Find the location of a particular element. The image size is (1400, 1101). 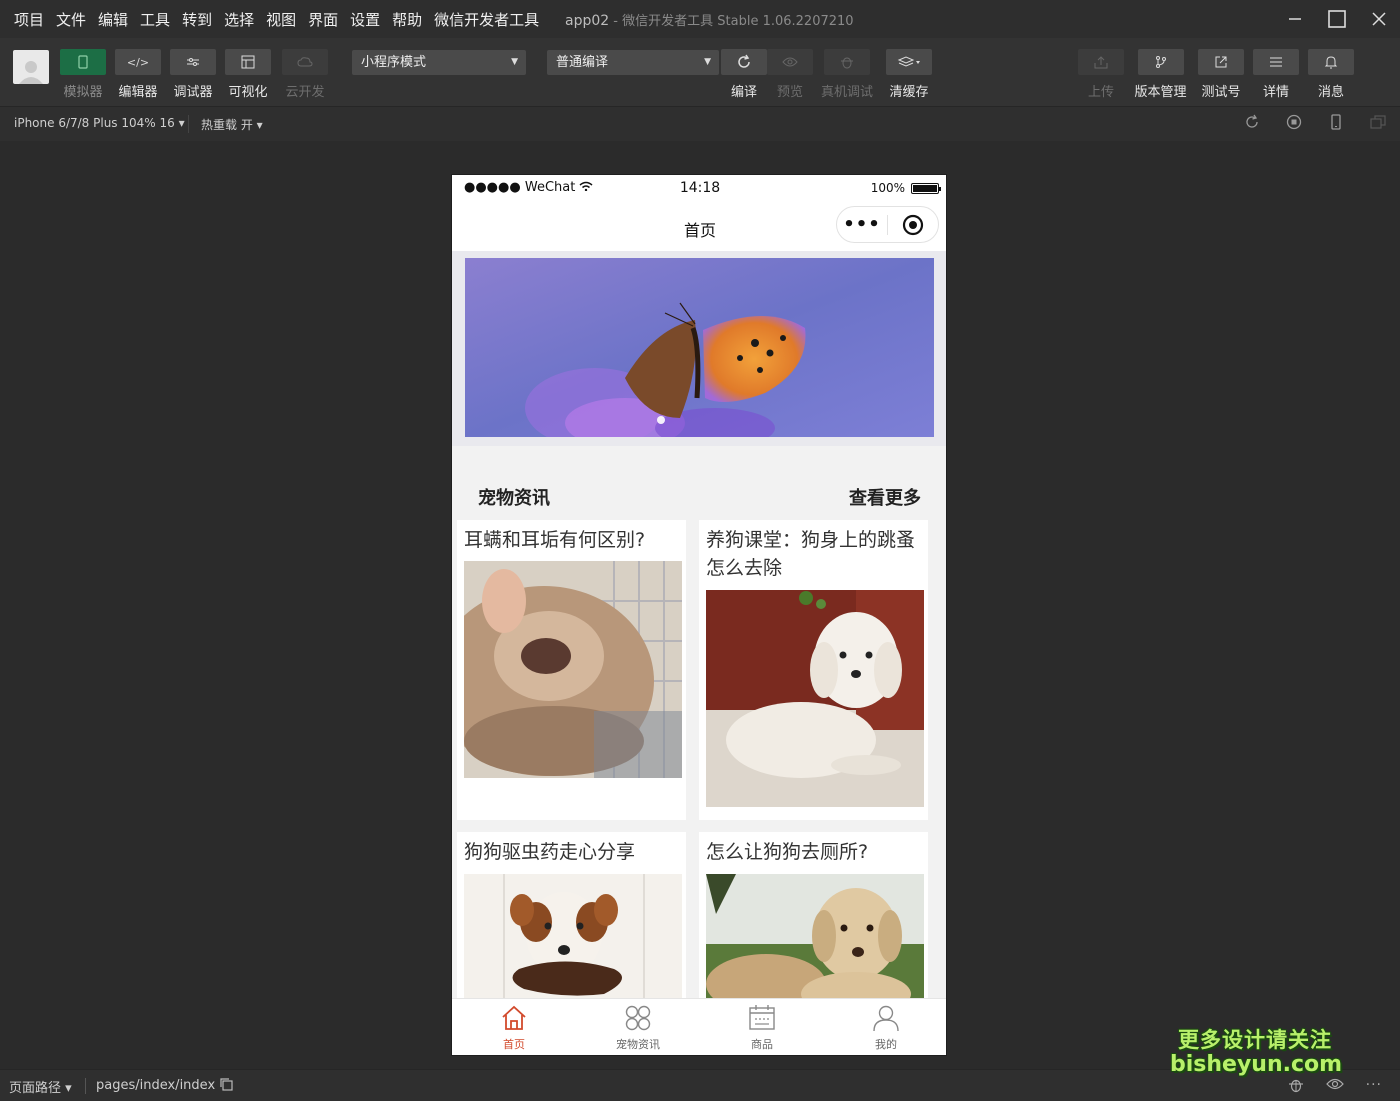

refresh-icon is located at coordinates (744, 62).